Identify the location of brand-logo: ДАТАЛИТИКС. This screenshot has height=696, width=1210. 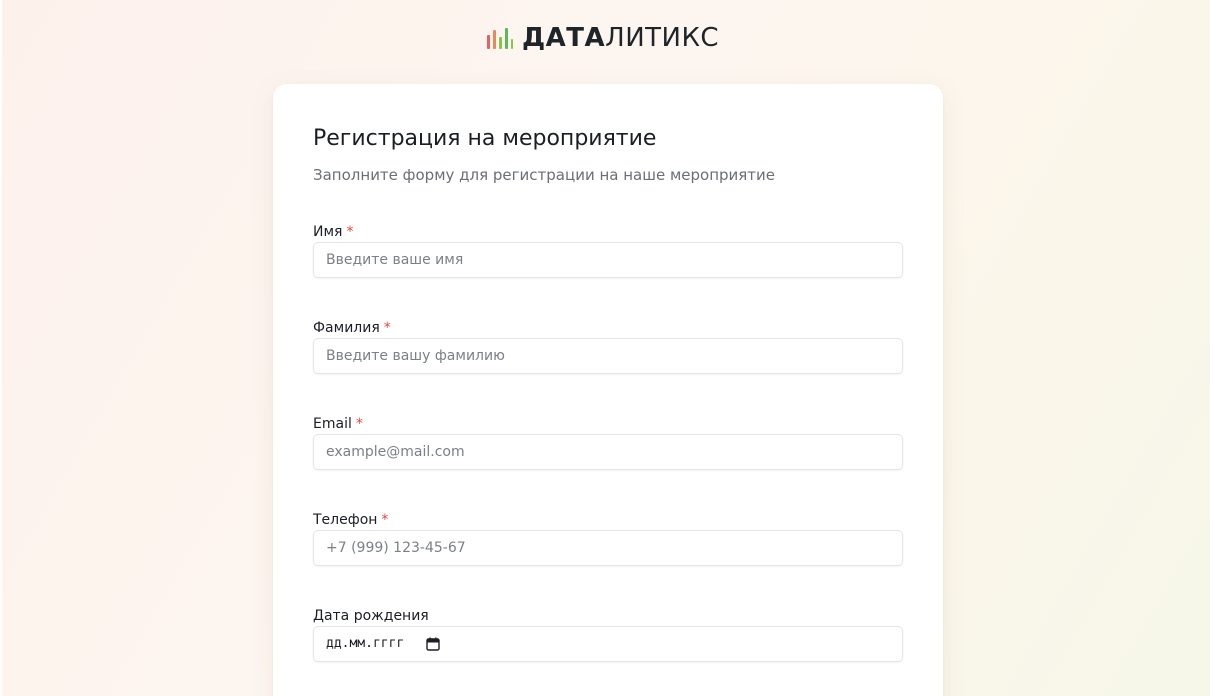
(602, 38).